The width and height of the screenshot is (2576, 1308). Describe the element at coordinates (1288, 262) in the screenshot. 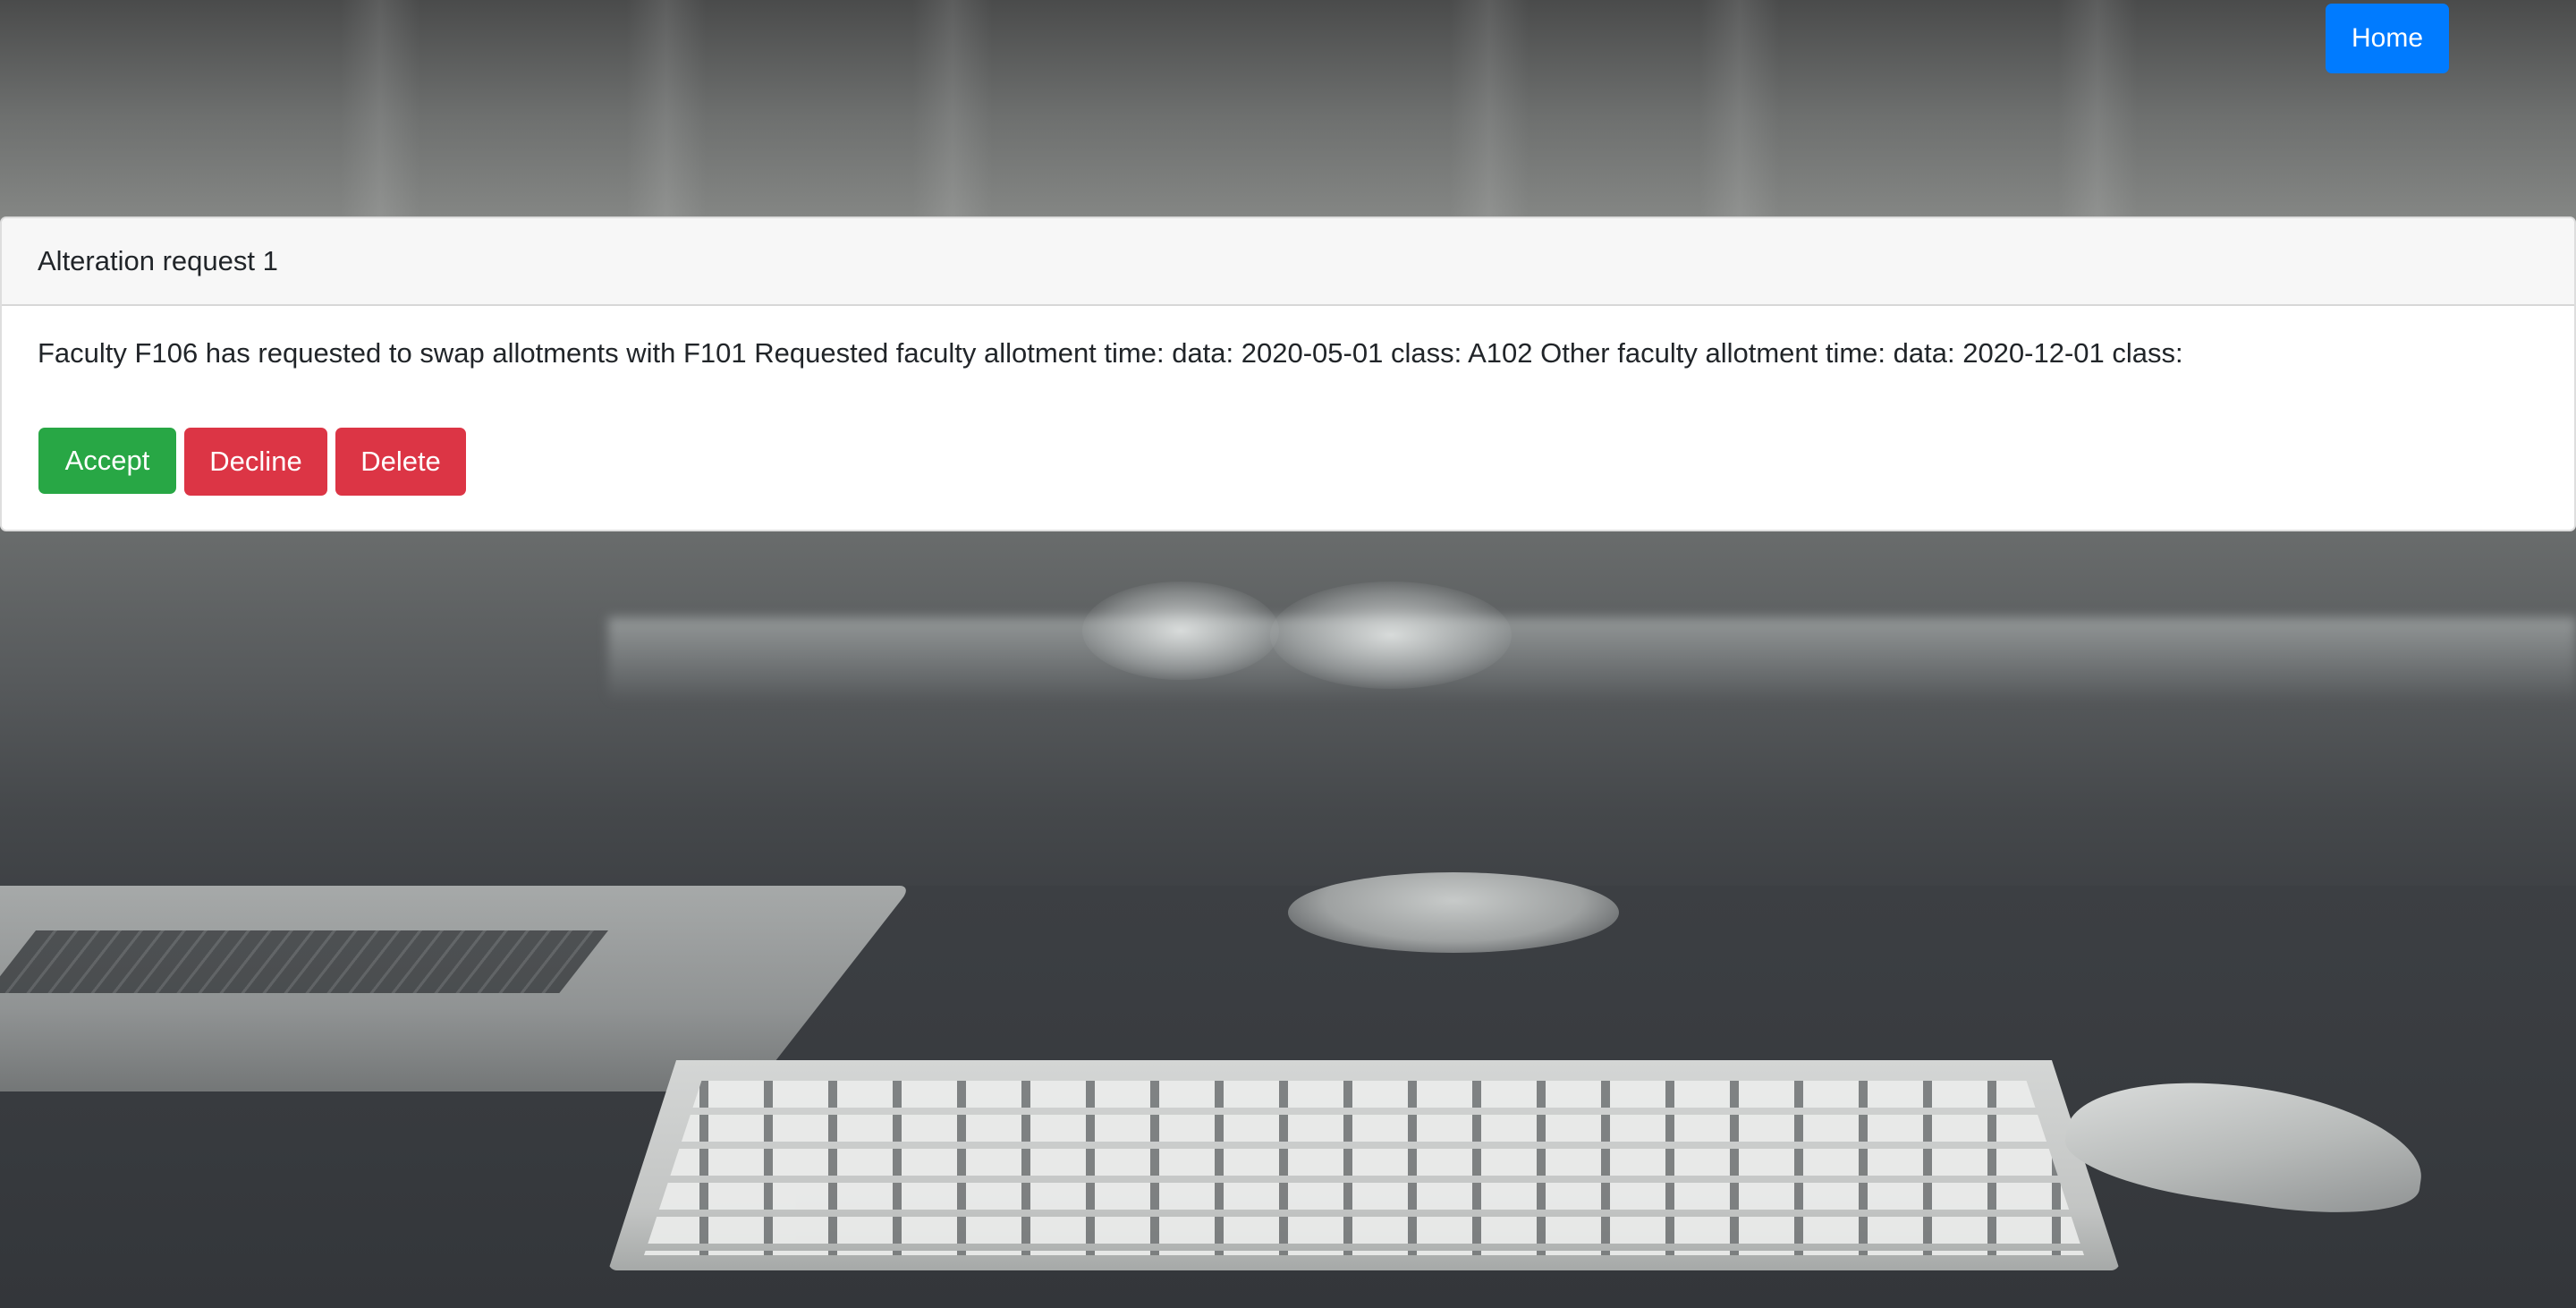

I see `card-header: Alteration request 1` at that location.